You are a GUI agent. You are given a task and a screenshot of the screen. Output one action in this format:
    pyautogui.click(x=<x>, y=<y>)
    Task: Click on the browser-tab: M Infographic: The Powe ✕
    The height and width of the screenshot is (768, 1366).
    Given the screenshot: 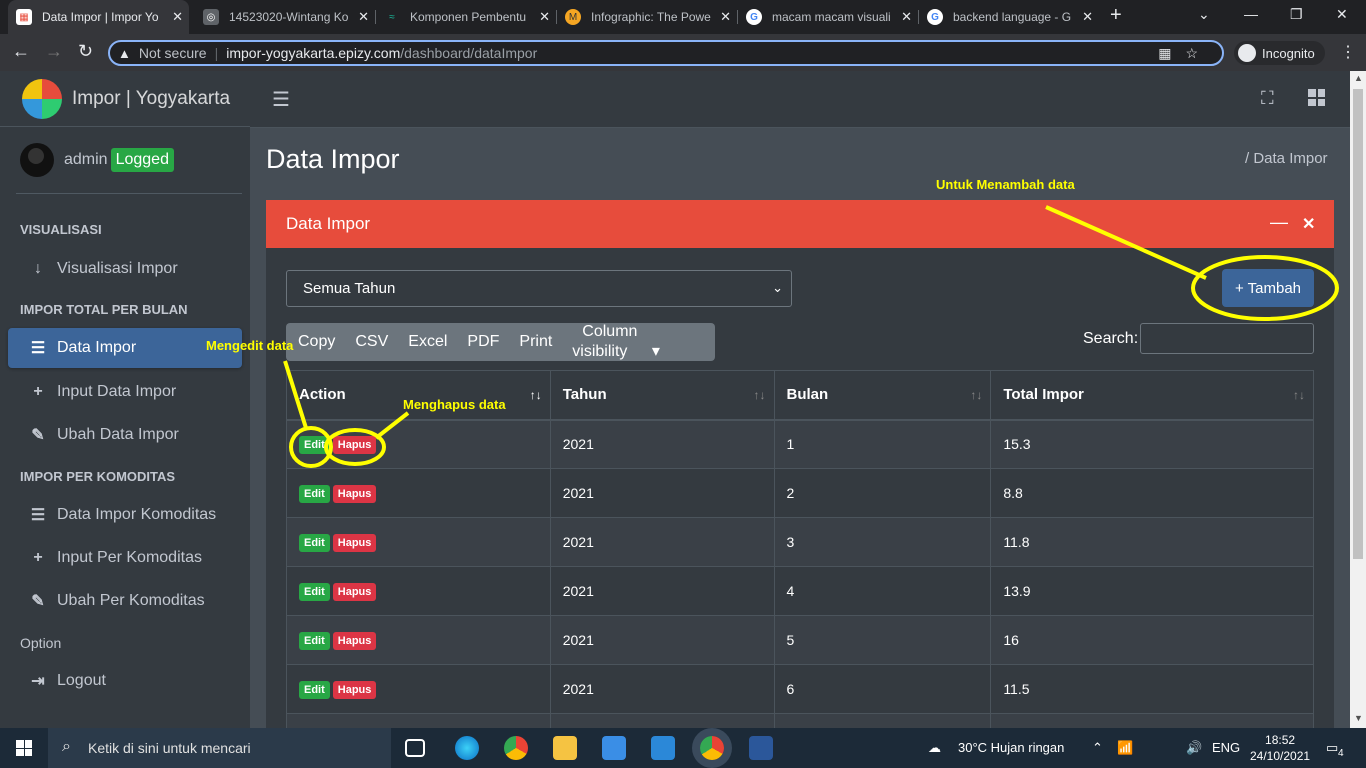 What is the action you would take?
    pyautogui.click(x=647, y=17)
    